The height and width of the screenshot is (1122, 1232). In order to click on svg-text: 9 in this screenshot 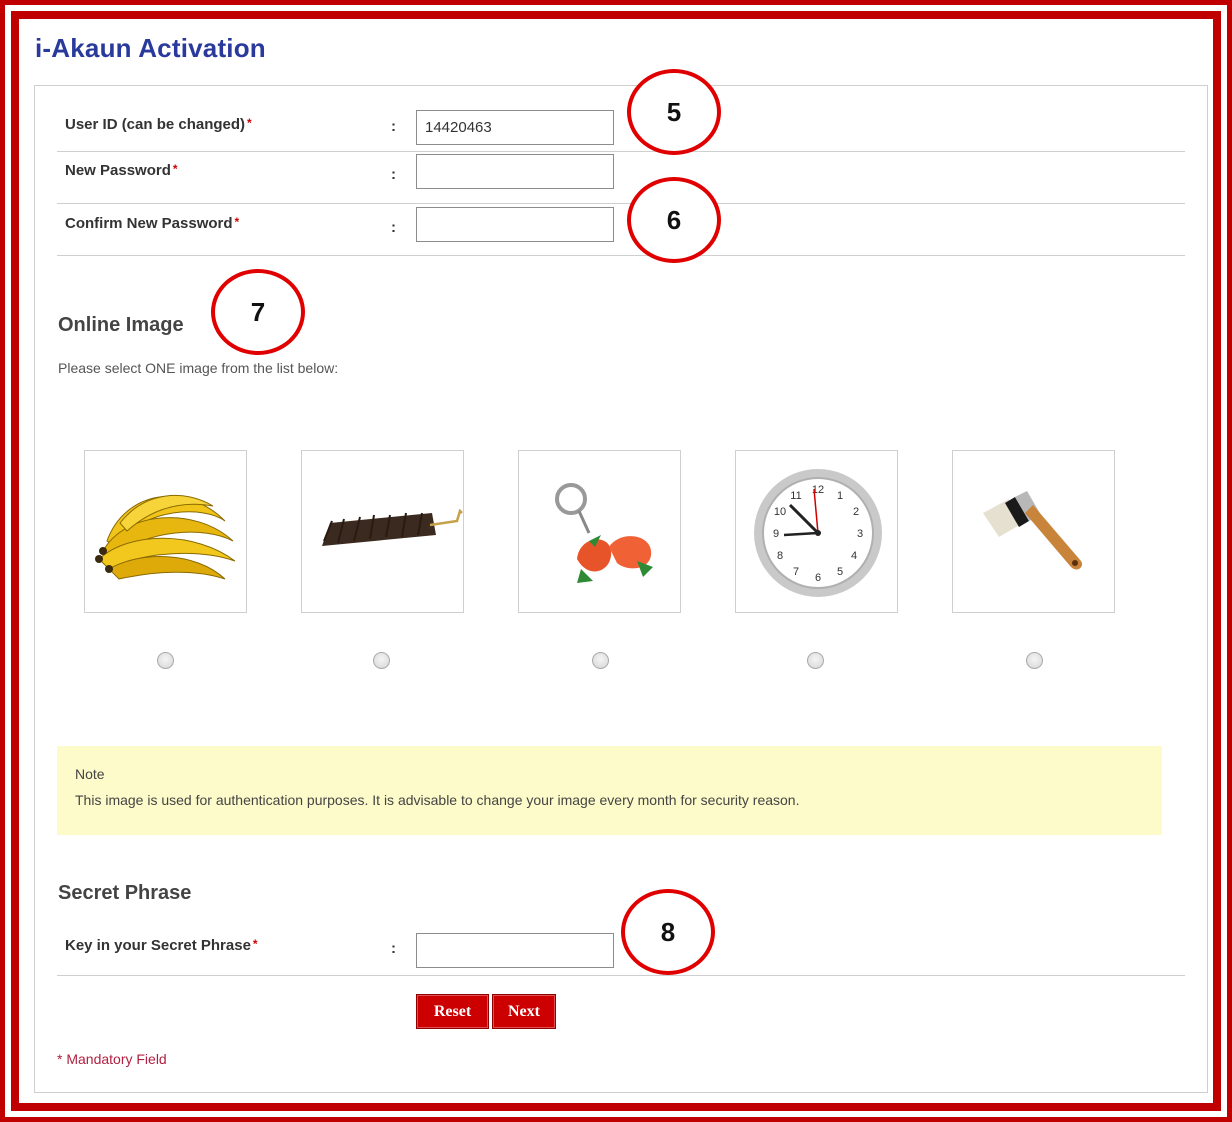, I will do `click(776, 534)`.